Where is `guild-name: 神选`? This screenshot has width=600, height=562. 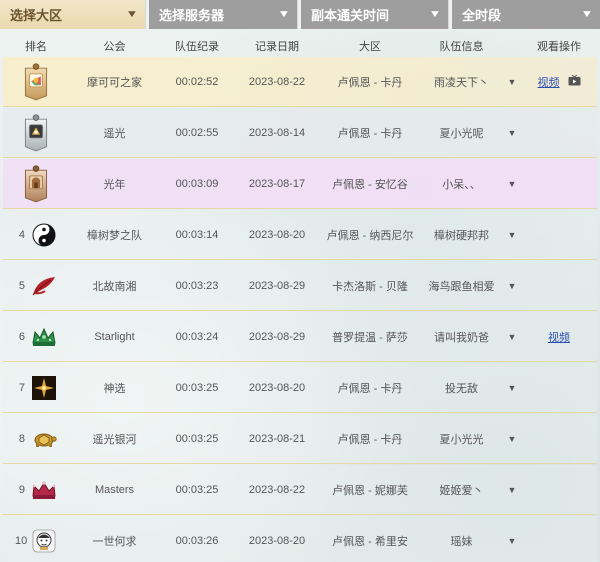
guild-name: 神选 is located at coordinates (114, 388).